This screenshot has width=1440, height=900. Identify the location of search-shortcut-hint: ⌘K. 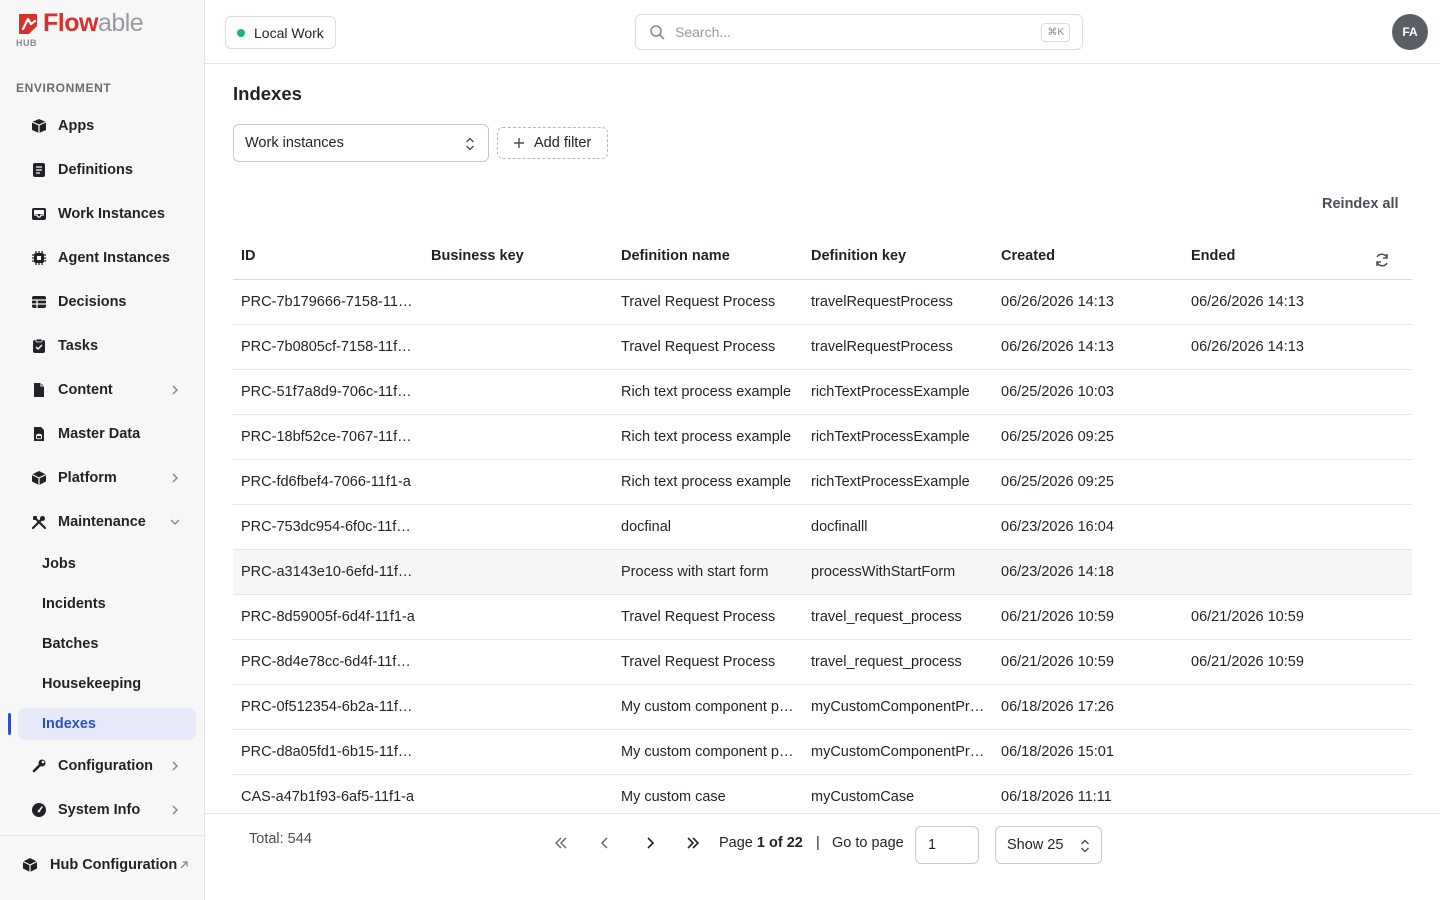
(1055, 32).